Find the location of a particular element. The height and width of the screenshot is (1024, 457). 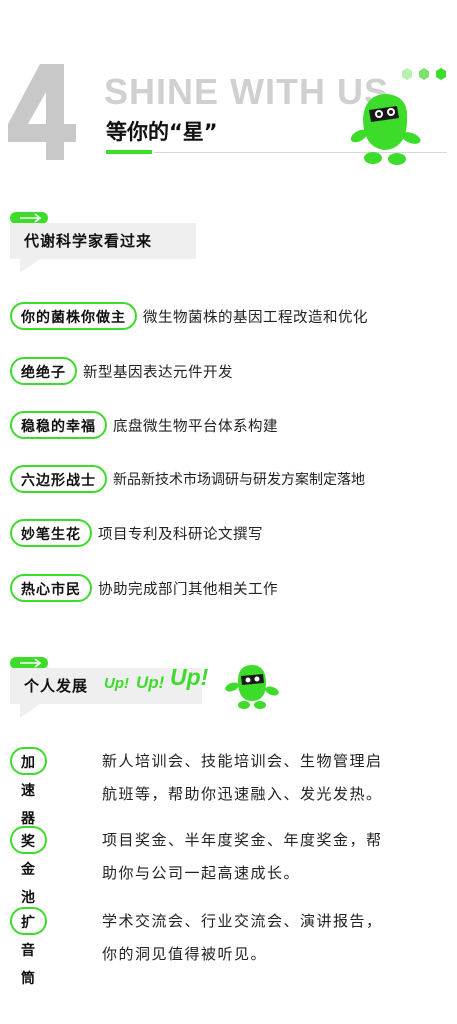

item-description: 协助完成部门其他相关工作 is located at coordinates (188, 589).